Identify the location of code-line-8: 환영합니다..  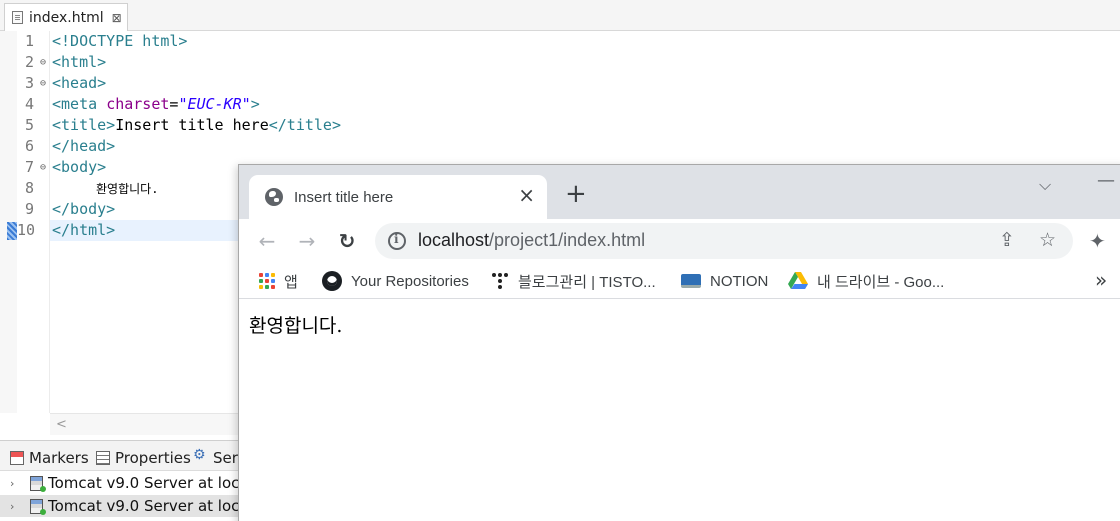
(127, 188).